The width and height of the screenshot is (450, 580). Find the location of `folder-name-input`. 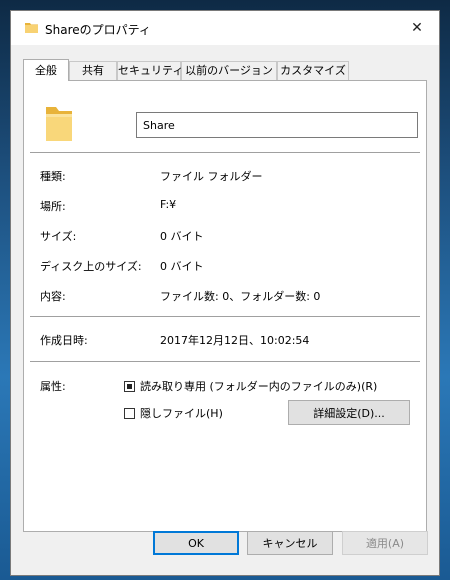

folder-name-input is located at coordinates (277, 125).